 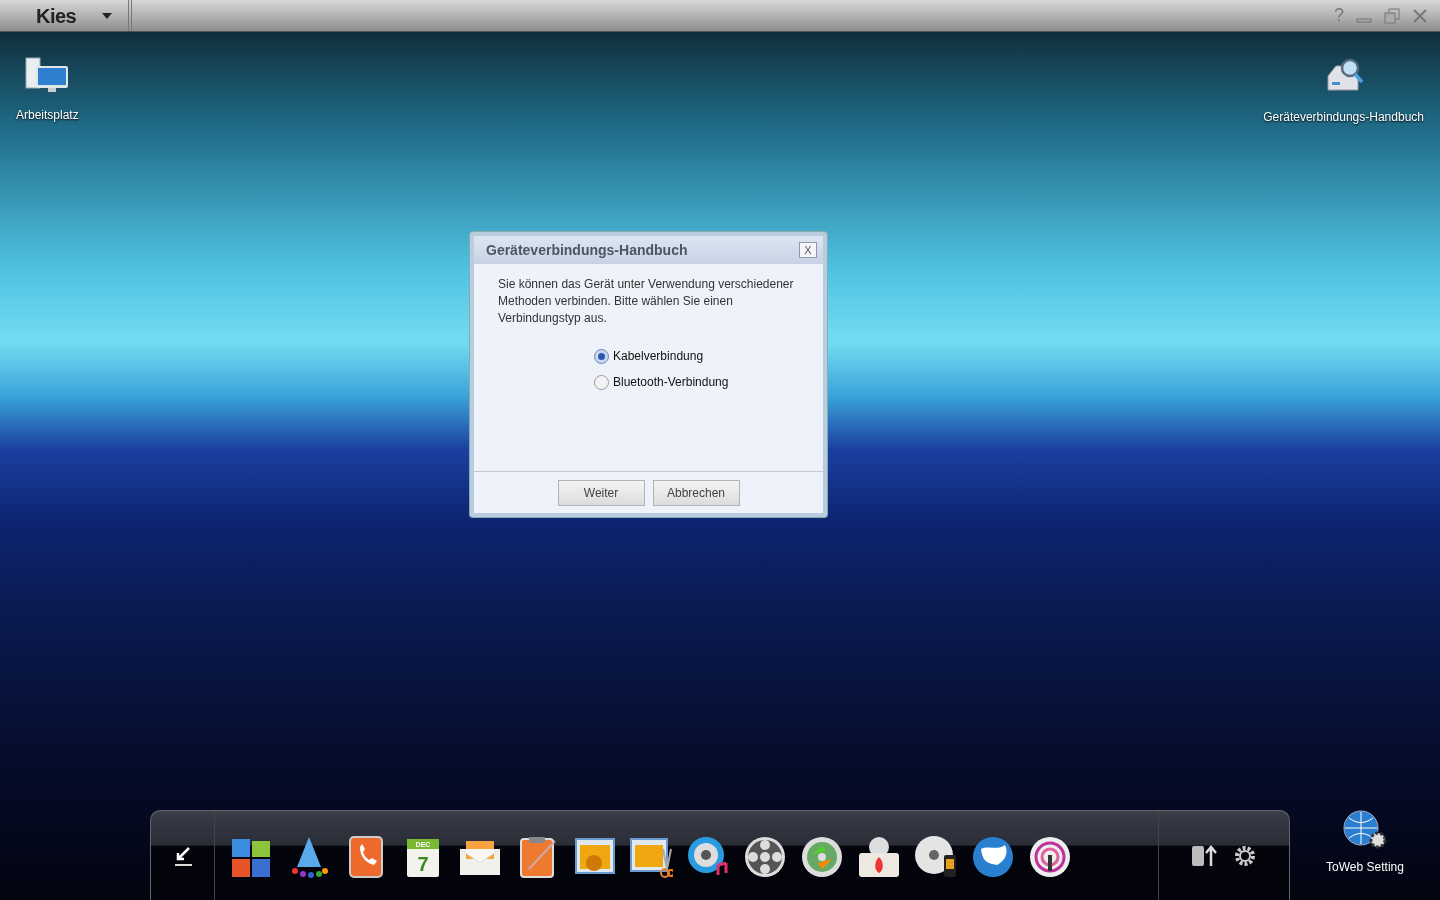 What do you see at coordinates (47, 75) in the screenshot?
I see `computer-icon` at bounding box center [47, 75].